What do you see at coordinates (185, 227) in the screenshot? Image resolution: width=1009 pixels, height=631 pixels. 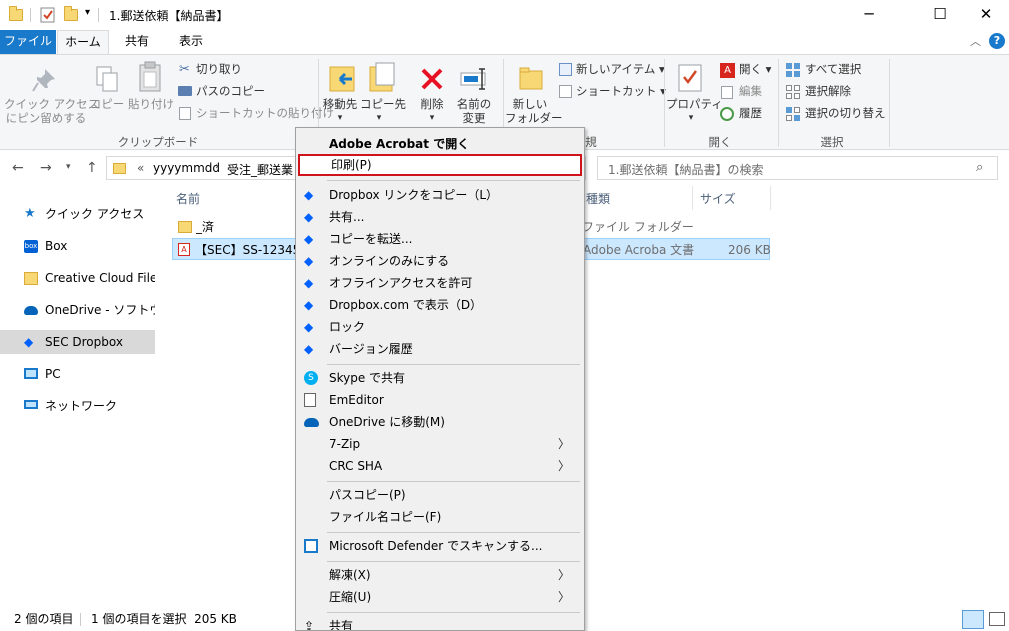 I see `folder-icon` at bounding box center [185, 227].